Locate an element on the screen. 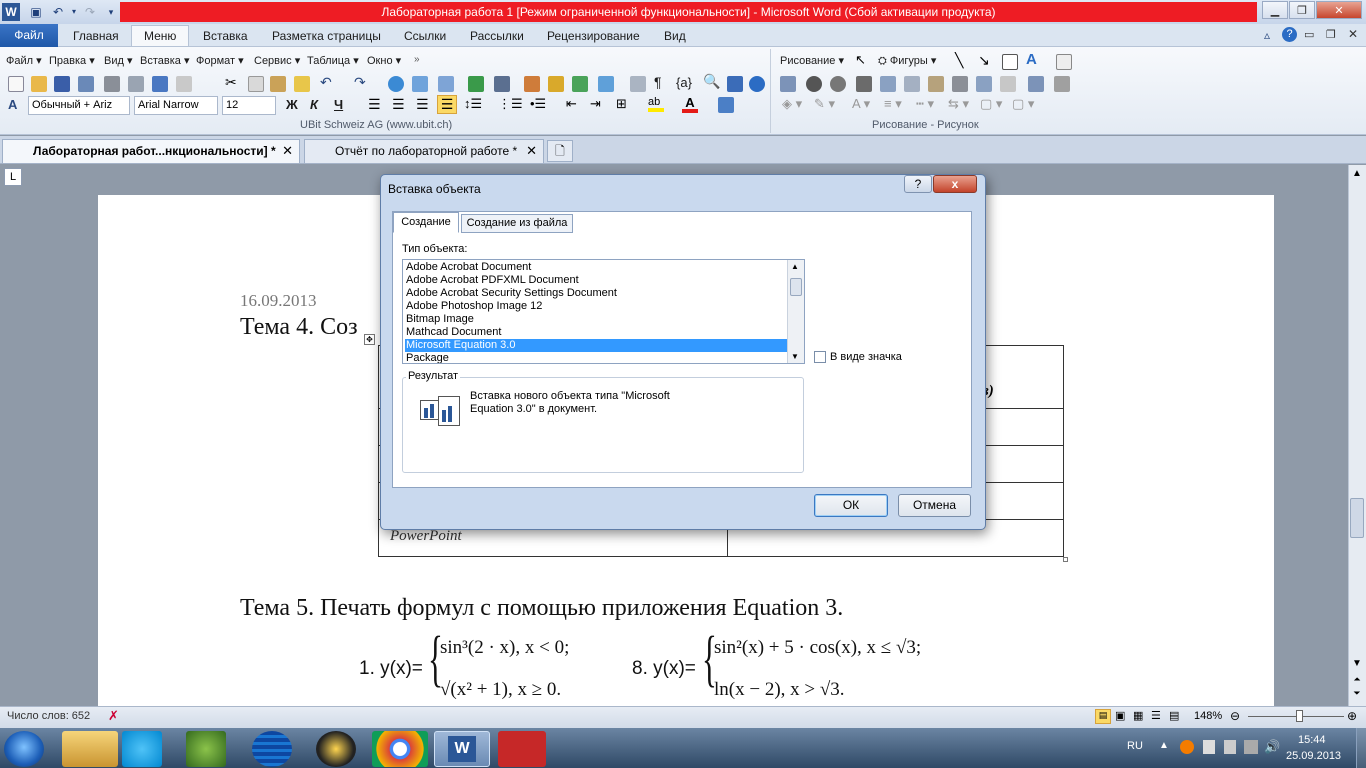 This screenshot has height=768, width=1366. explorer-icon is located at coordinates (90, 749).